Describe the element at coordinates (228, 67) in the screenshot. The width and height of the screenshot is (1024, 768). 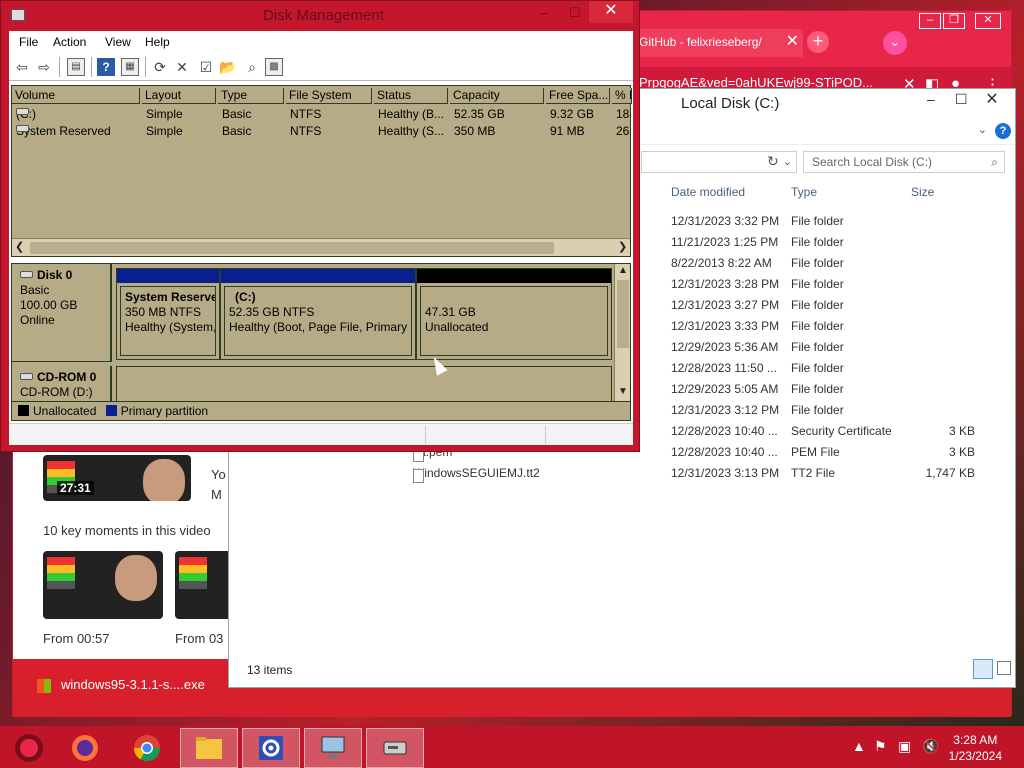
I see `open-folder-icon: 📂` at that location.